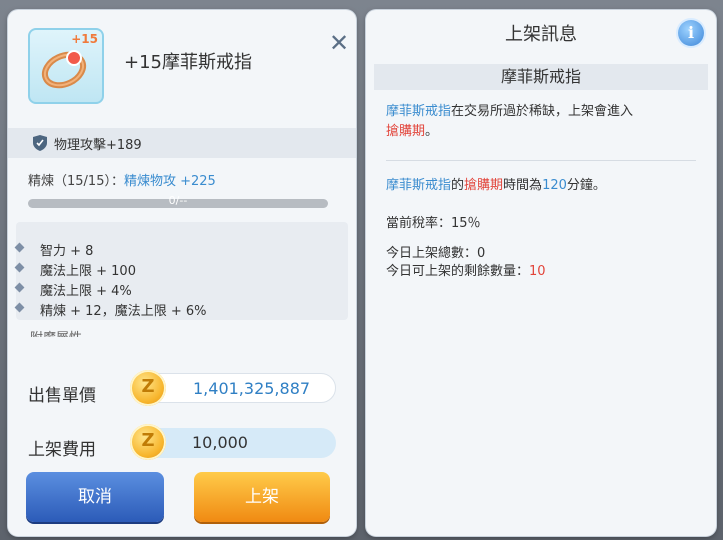  I want to click on attribute-item: 魔法上限 + 100, so click(110, 270).